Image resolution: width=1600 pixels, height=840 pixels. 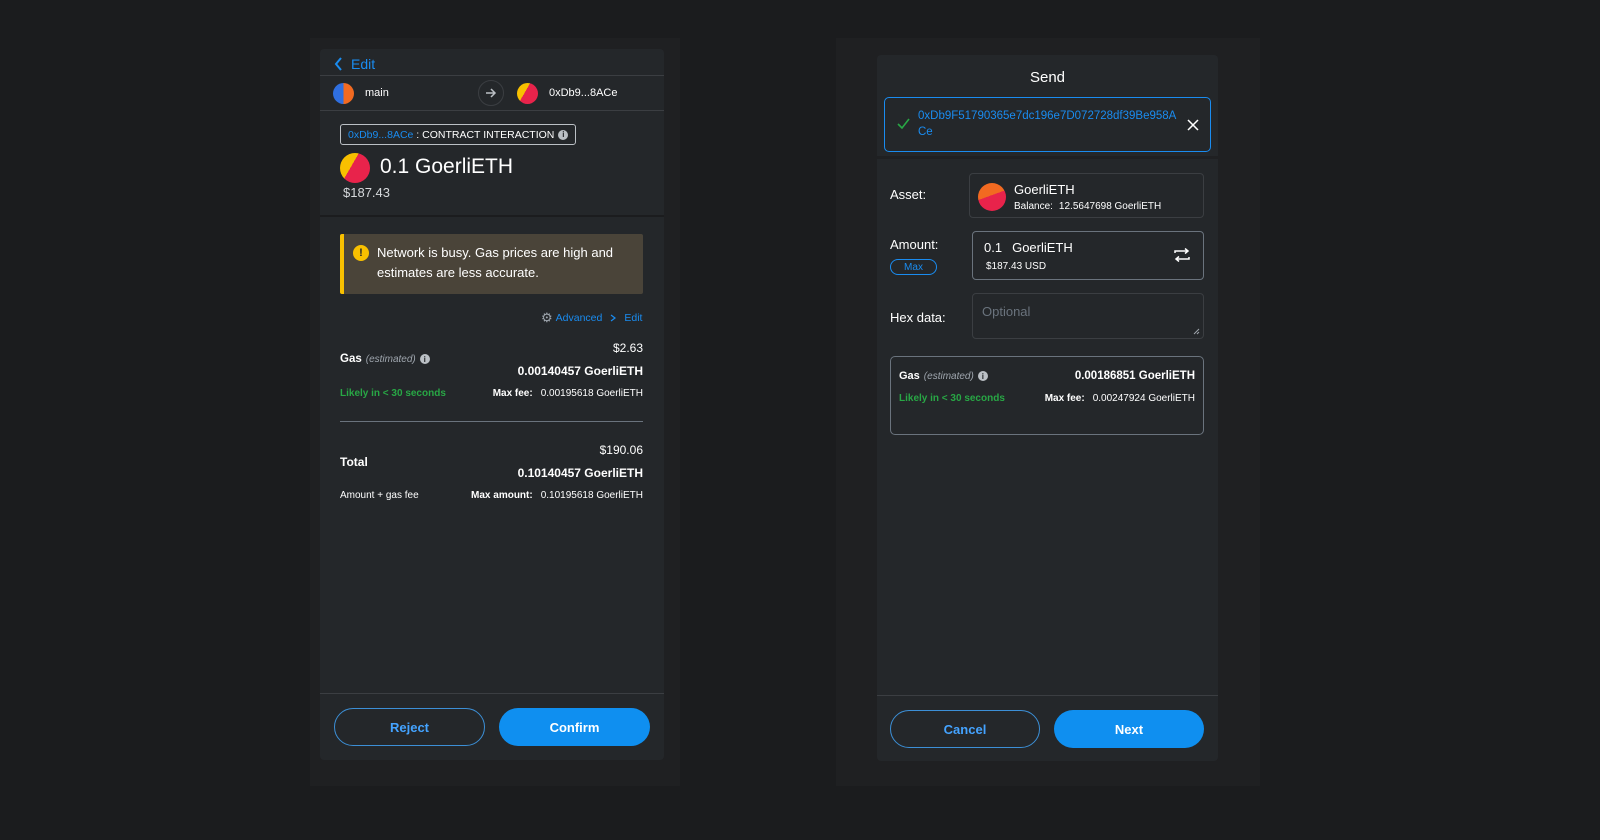 What do you see at coordinates (547, 317) in the screenshot?
I see `gear-icon: ⚙` at bounding box center [547, 317].